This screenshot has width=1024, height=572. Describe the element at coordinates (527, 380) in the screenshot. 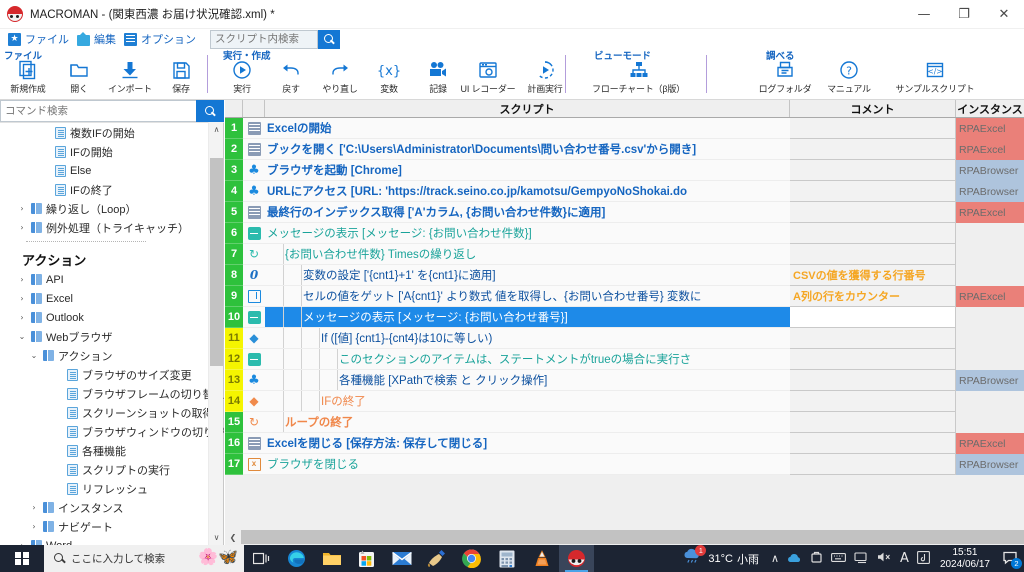

I see `row-script-text: 各種機能 [XPathで検索 と クリック操作]` at that location.